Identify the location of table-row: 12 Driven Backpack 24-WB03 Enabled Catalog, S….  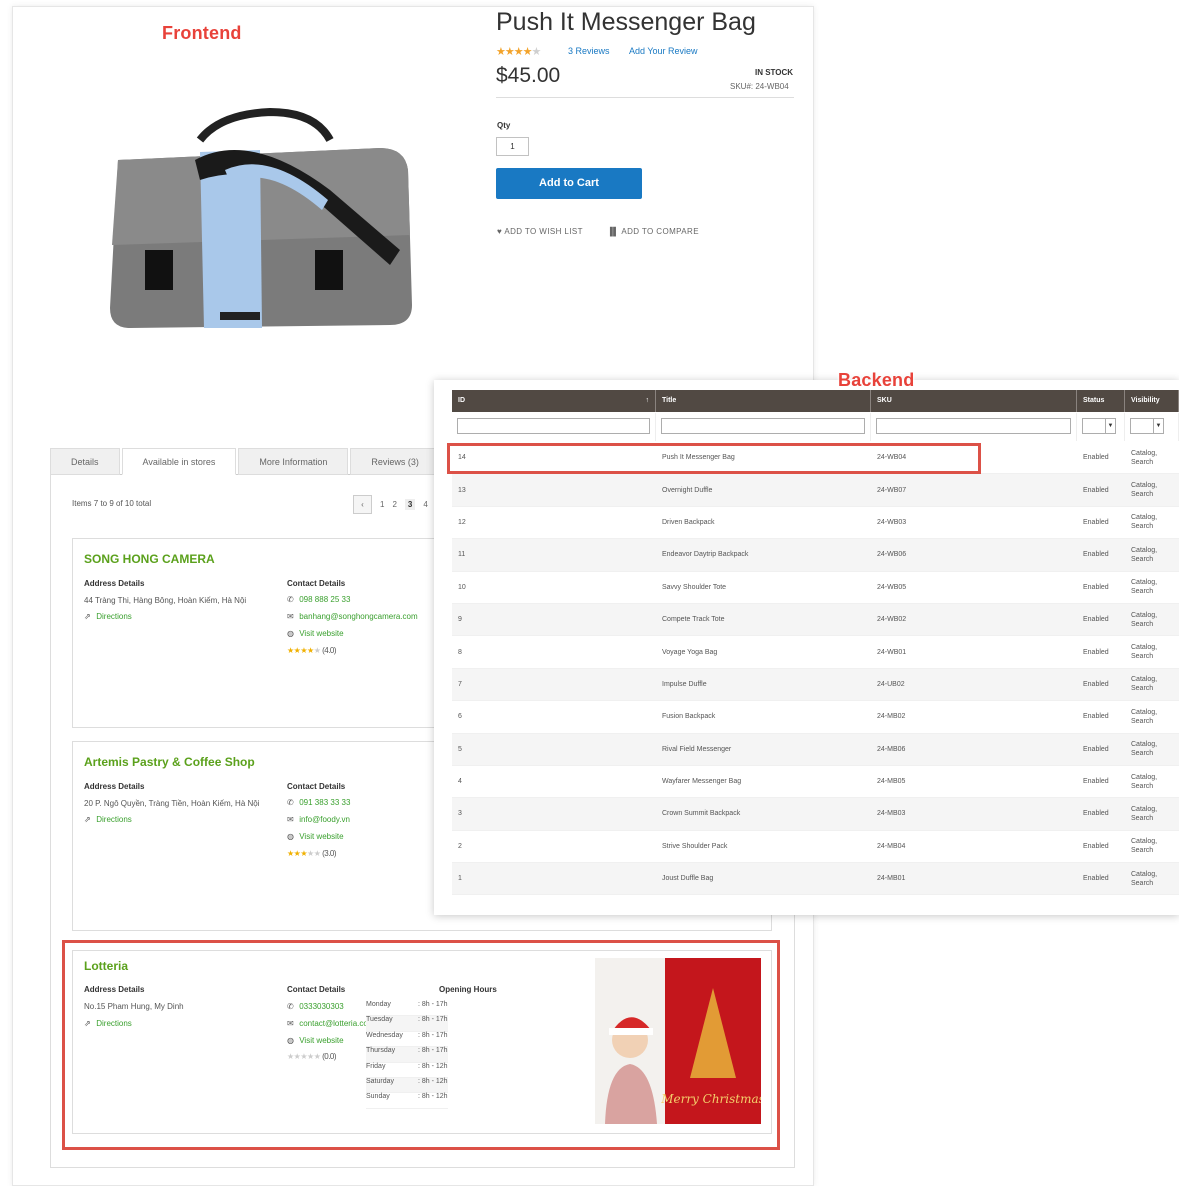
(815, 523).